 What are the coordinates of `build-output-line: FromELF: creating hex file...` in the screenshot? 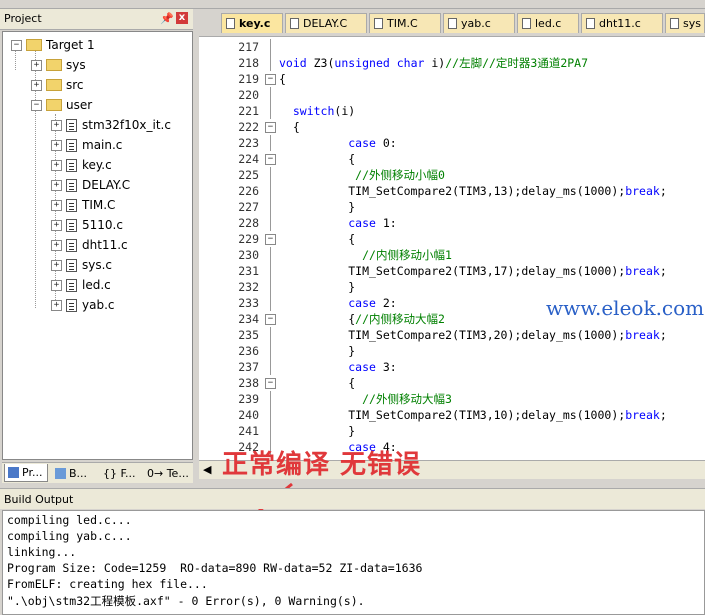 It's located at (107, 584).